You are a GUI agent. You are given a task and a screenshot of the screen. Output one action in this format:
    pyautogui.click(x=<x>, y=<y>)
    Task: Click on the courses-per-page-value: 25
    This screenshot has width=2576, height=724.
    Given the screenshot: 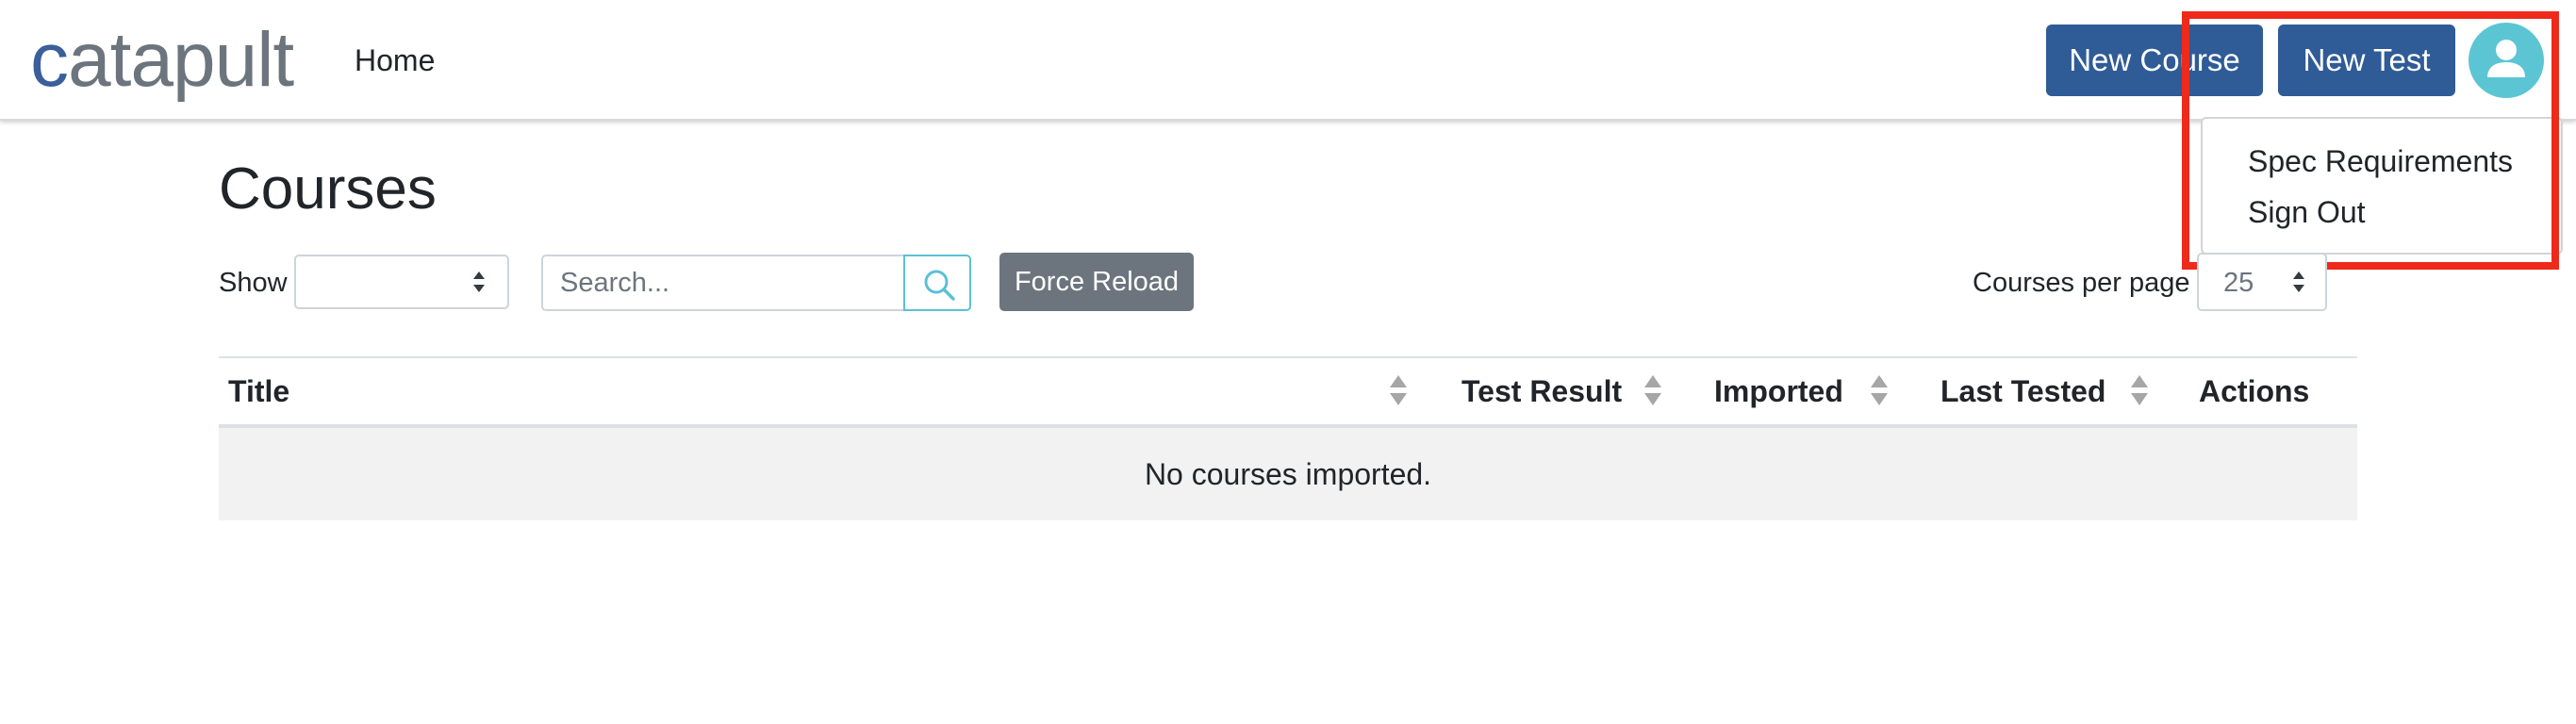 What is the action you would take?
    pyautogui.click(x=2238, y=283)
    